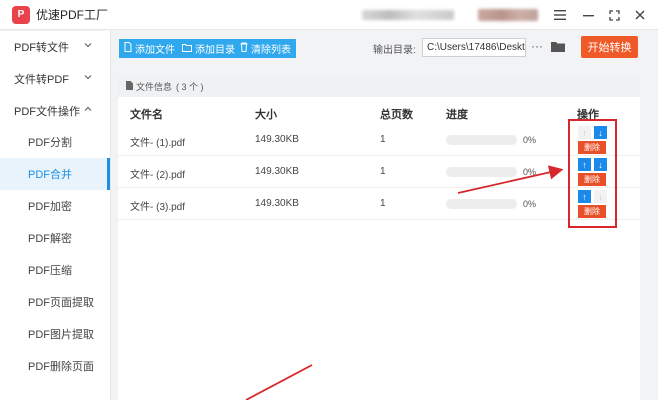  What do you see at coordinates (155, 50) in the screenshot?
I see `add-file-label: 添加文件` at bounding box center [155, 50].